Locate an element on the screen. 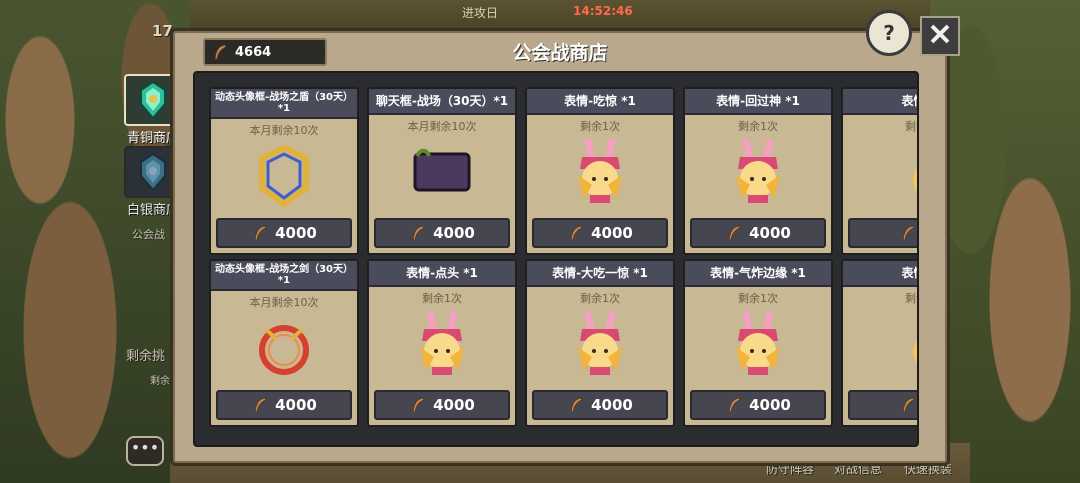 This screenshot has width=1080, height=483. item-title: 表情-回过神 *1 is located at coordinates (758, 102).